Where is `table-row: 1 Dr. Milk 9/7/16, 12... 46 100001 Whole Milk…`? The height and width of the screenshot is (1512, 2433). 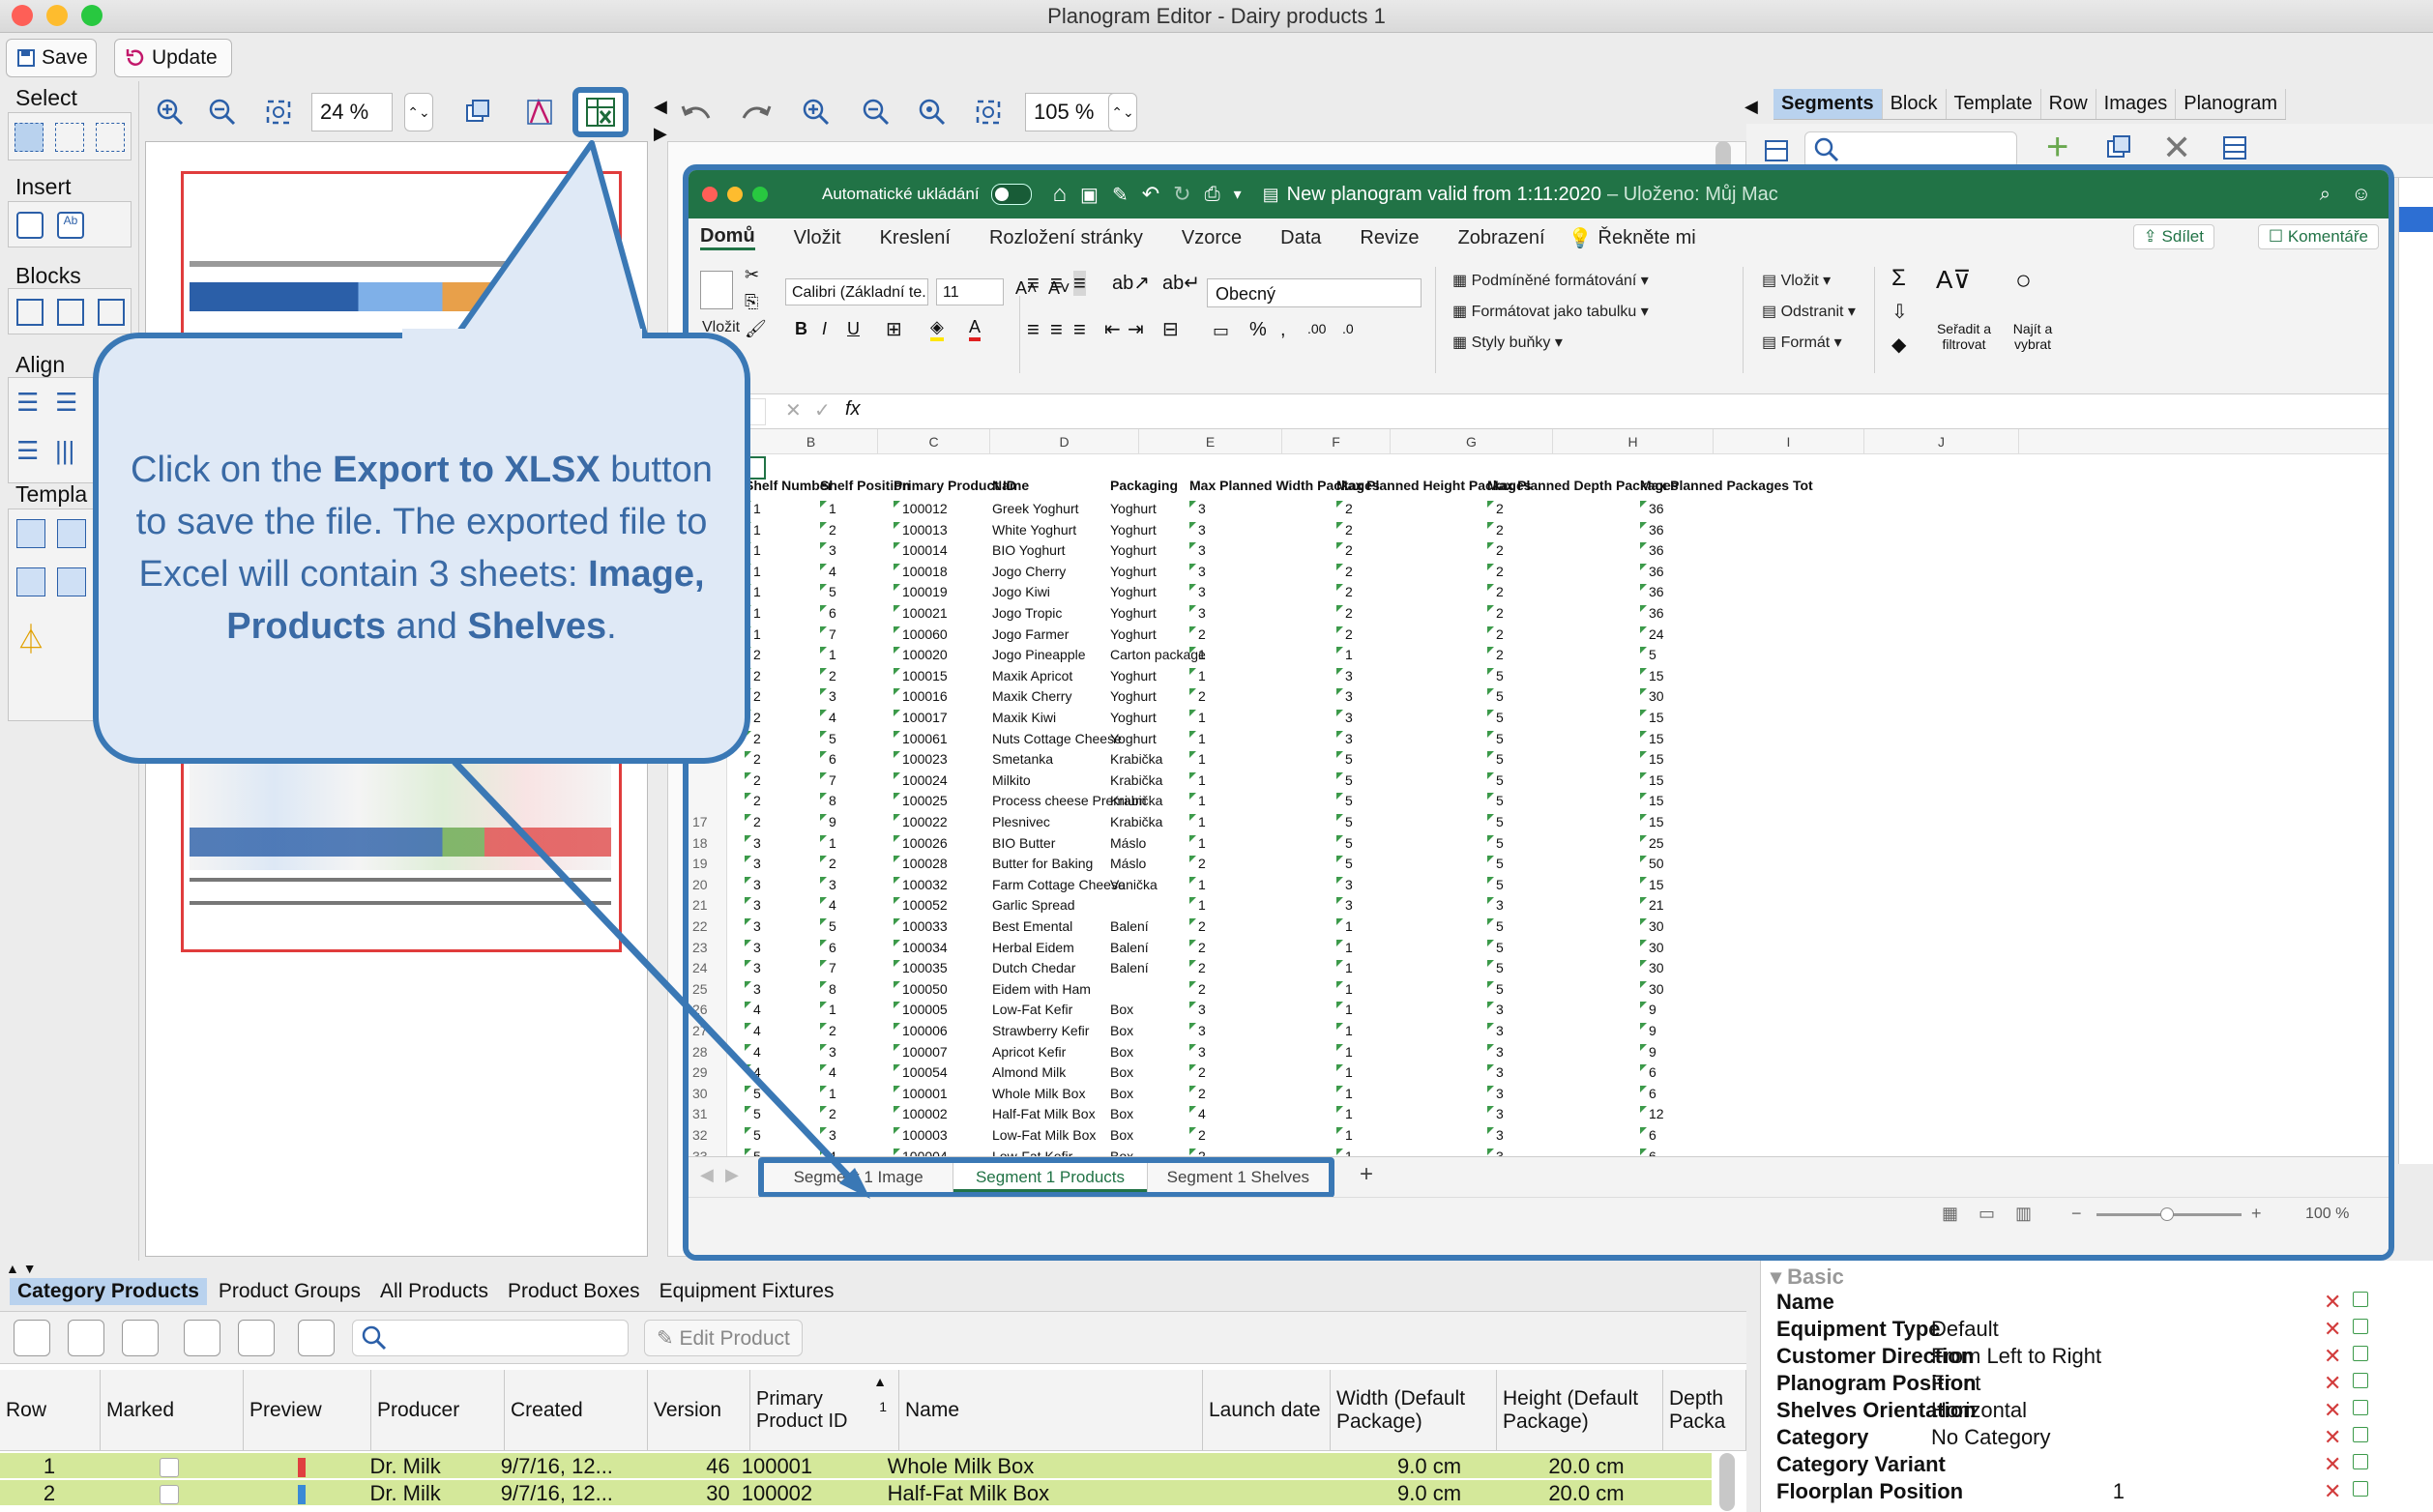
table-row: 1 Dr. Milk 9/7/16, 12... 46 100001 Whole Milk… is located at coordinates (856, 1466).